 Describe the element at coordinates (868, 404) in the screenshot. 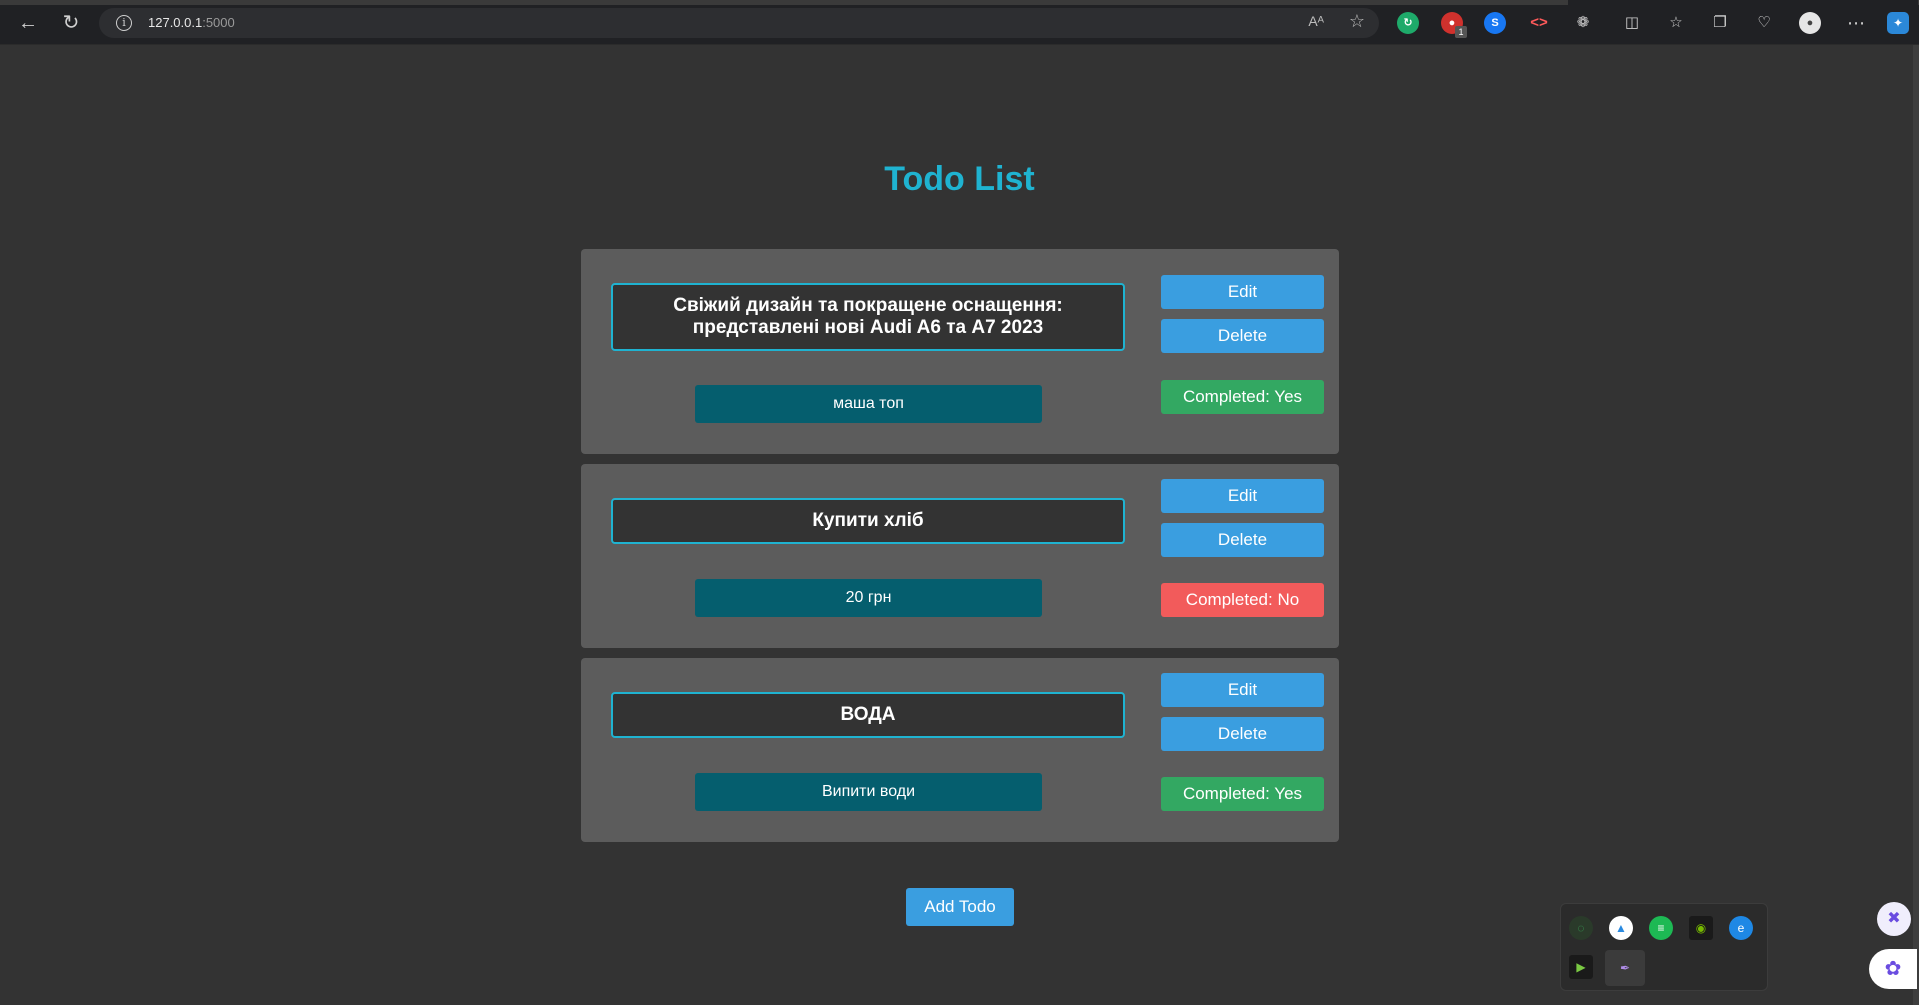

I see `todo-description: маша топ` at that location.